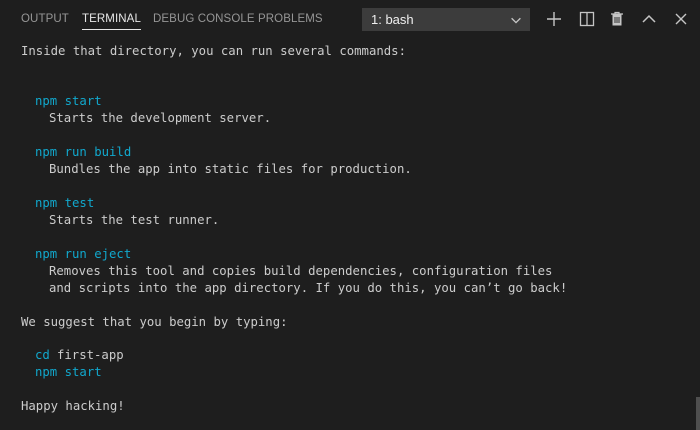 The width and height of the screenshot is (700, 430). I want to click on plus-icon, so click(554, 19).